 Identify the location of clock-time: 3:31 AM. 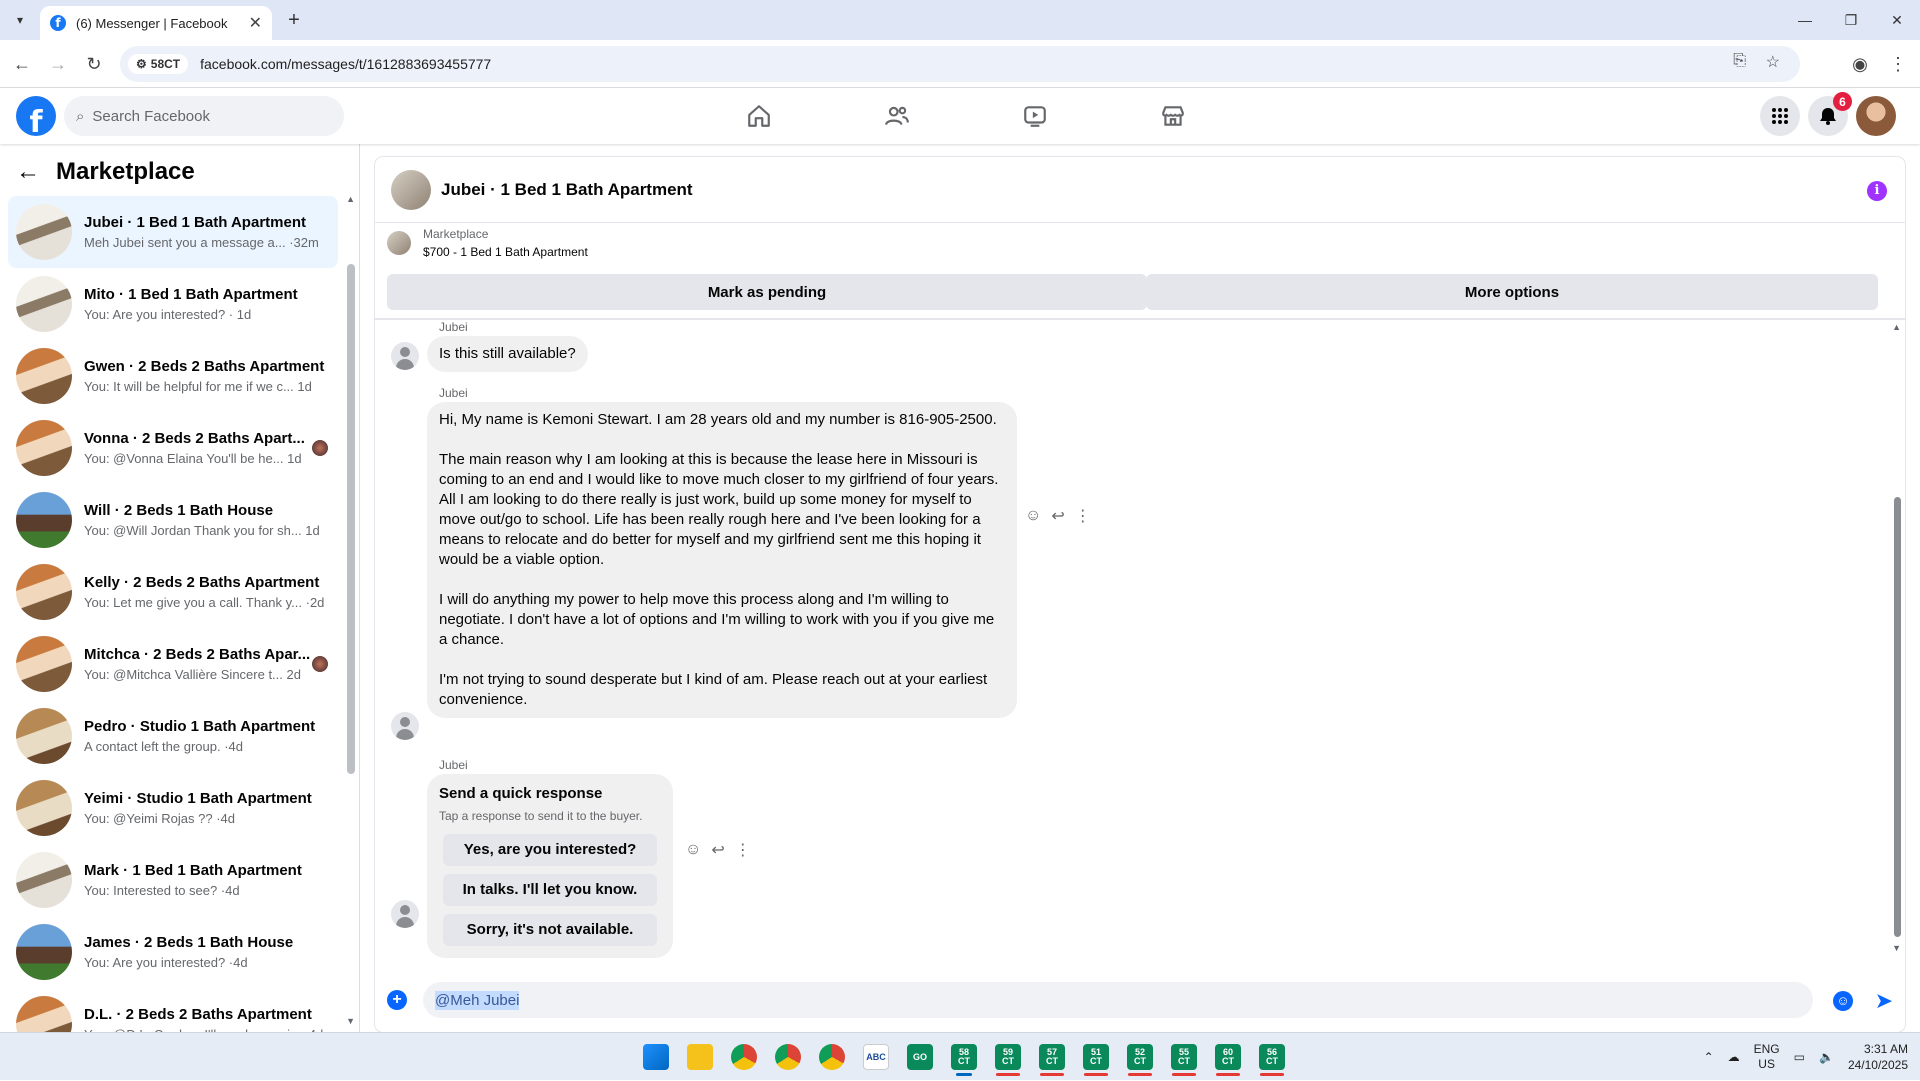
(1885, 1049).